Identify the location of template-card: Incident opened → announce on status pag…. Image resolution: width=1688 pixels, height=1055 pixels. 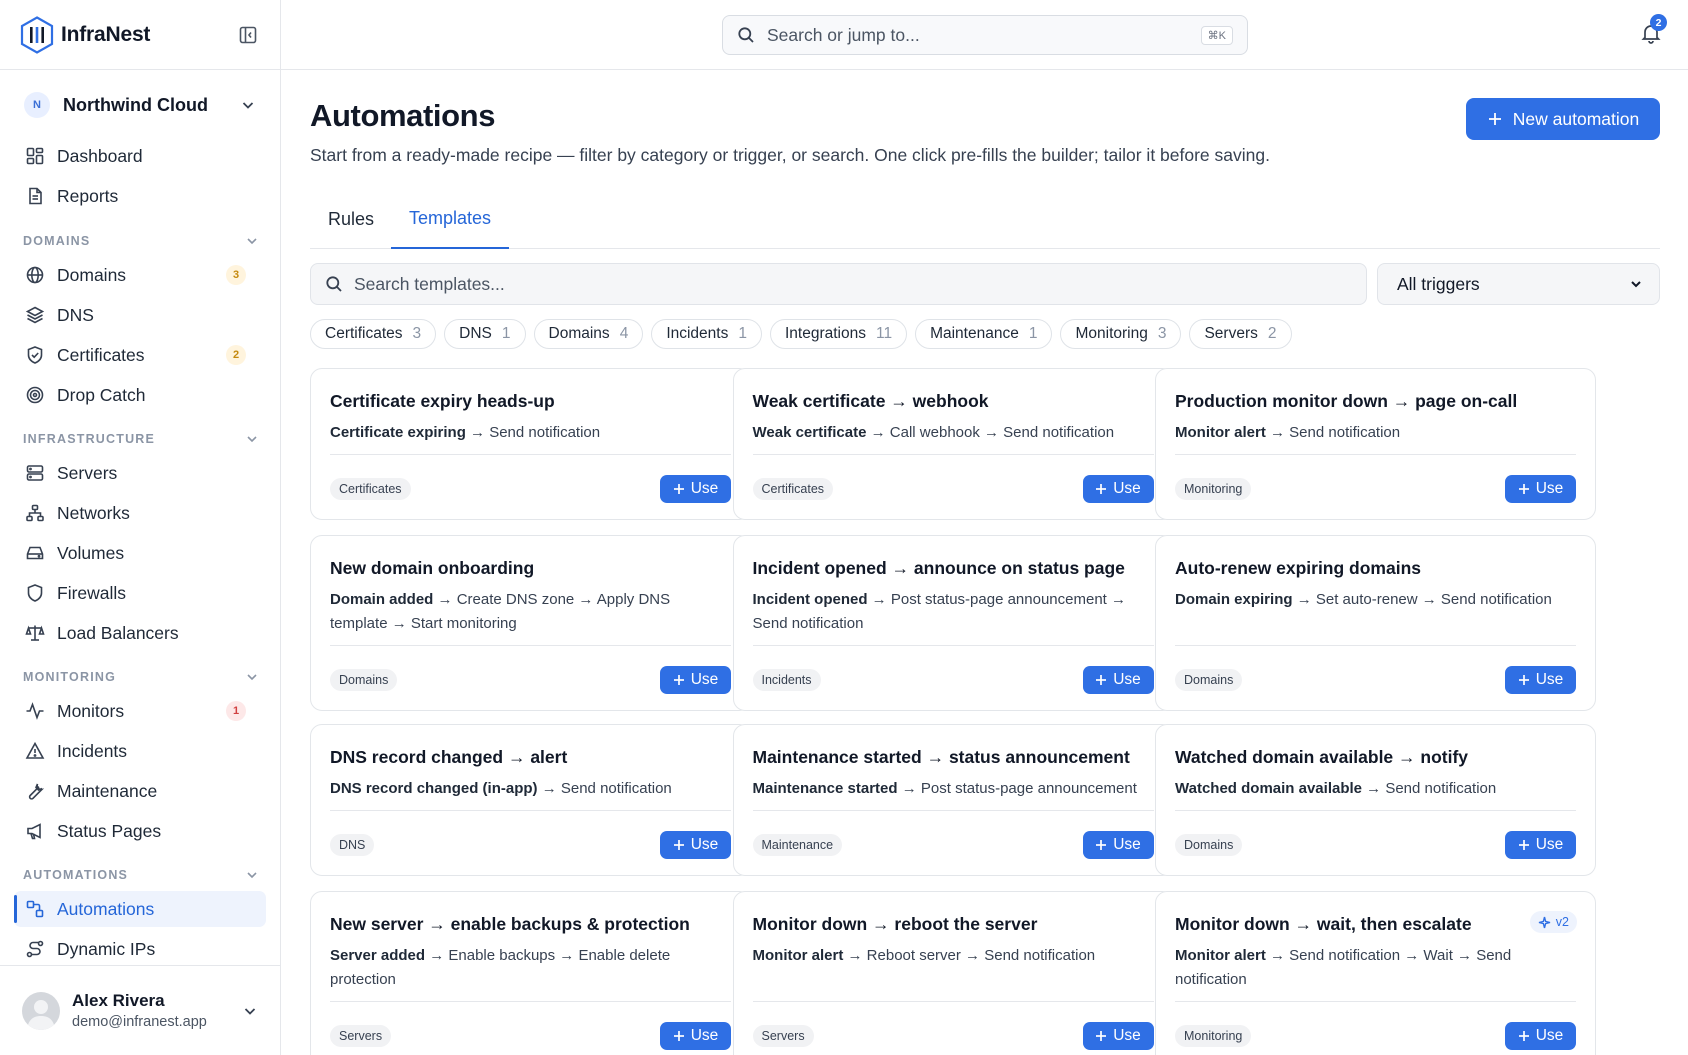
(953, 623).